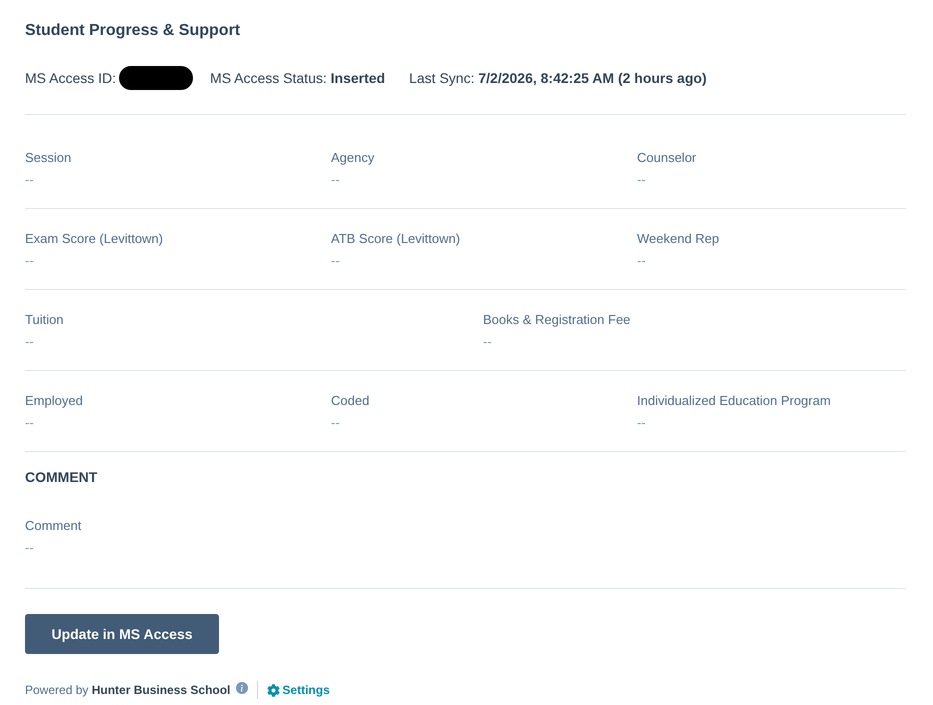 The image size is (933, 705). I want to click on field-label: Weekend Rep, so click(678, 239).